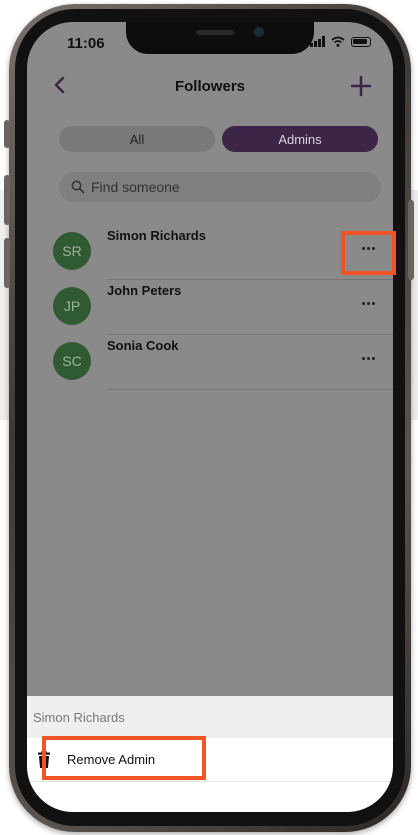  I want to click on status-time: 11:06, so click(86, 43).